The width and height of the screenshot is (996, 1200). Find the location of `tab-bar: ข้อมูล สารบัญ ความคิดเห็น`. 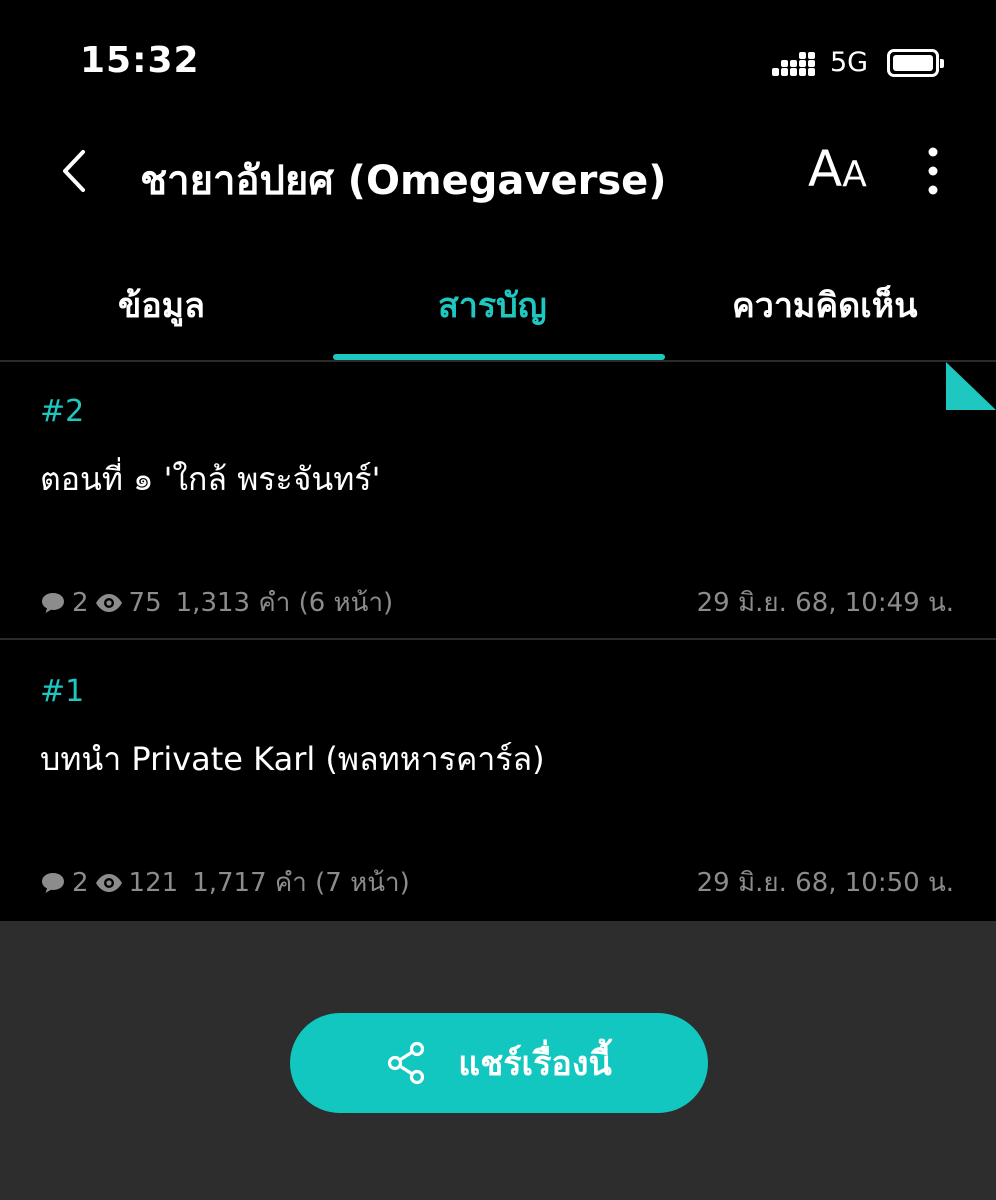

tab-bar: ข้อมูล สารบัญ ความคิดเห็น is located at coordinates (498, 306).